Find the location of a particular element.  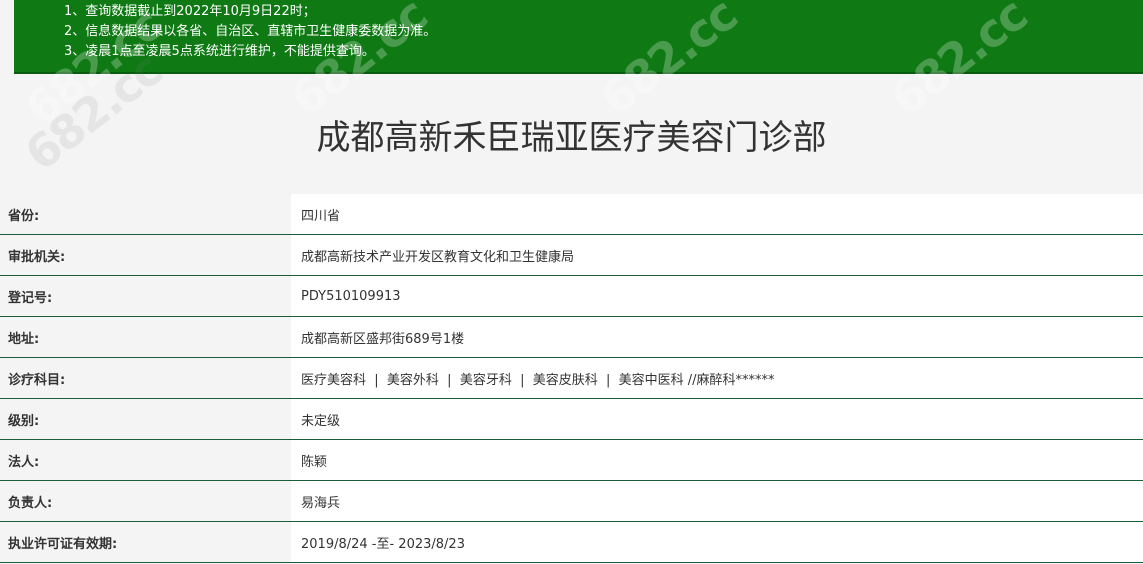

table-row: 执业许可证有效期: 2019/8/24 -至- 2023/8/23 is located at coordinates (571, 542).